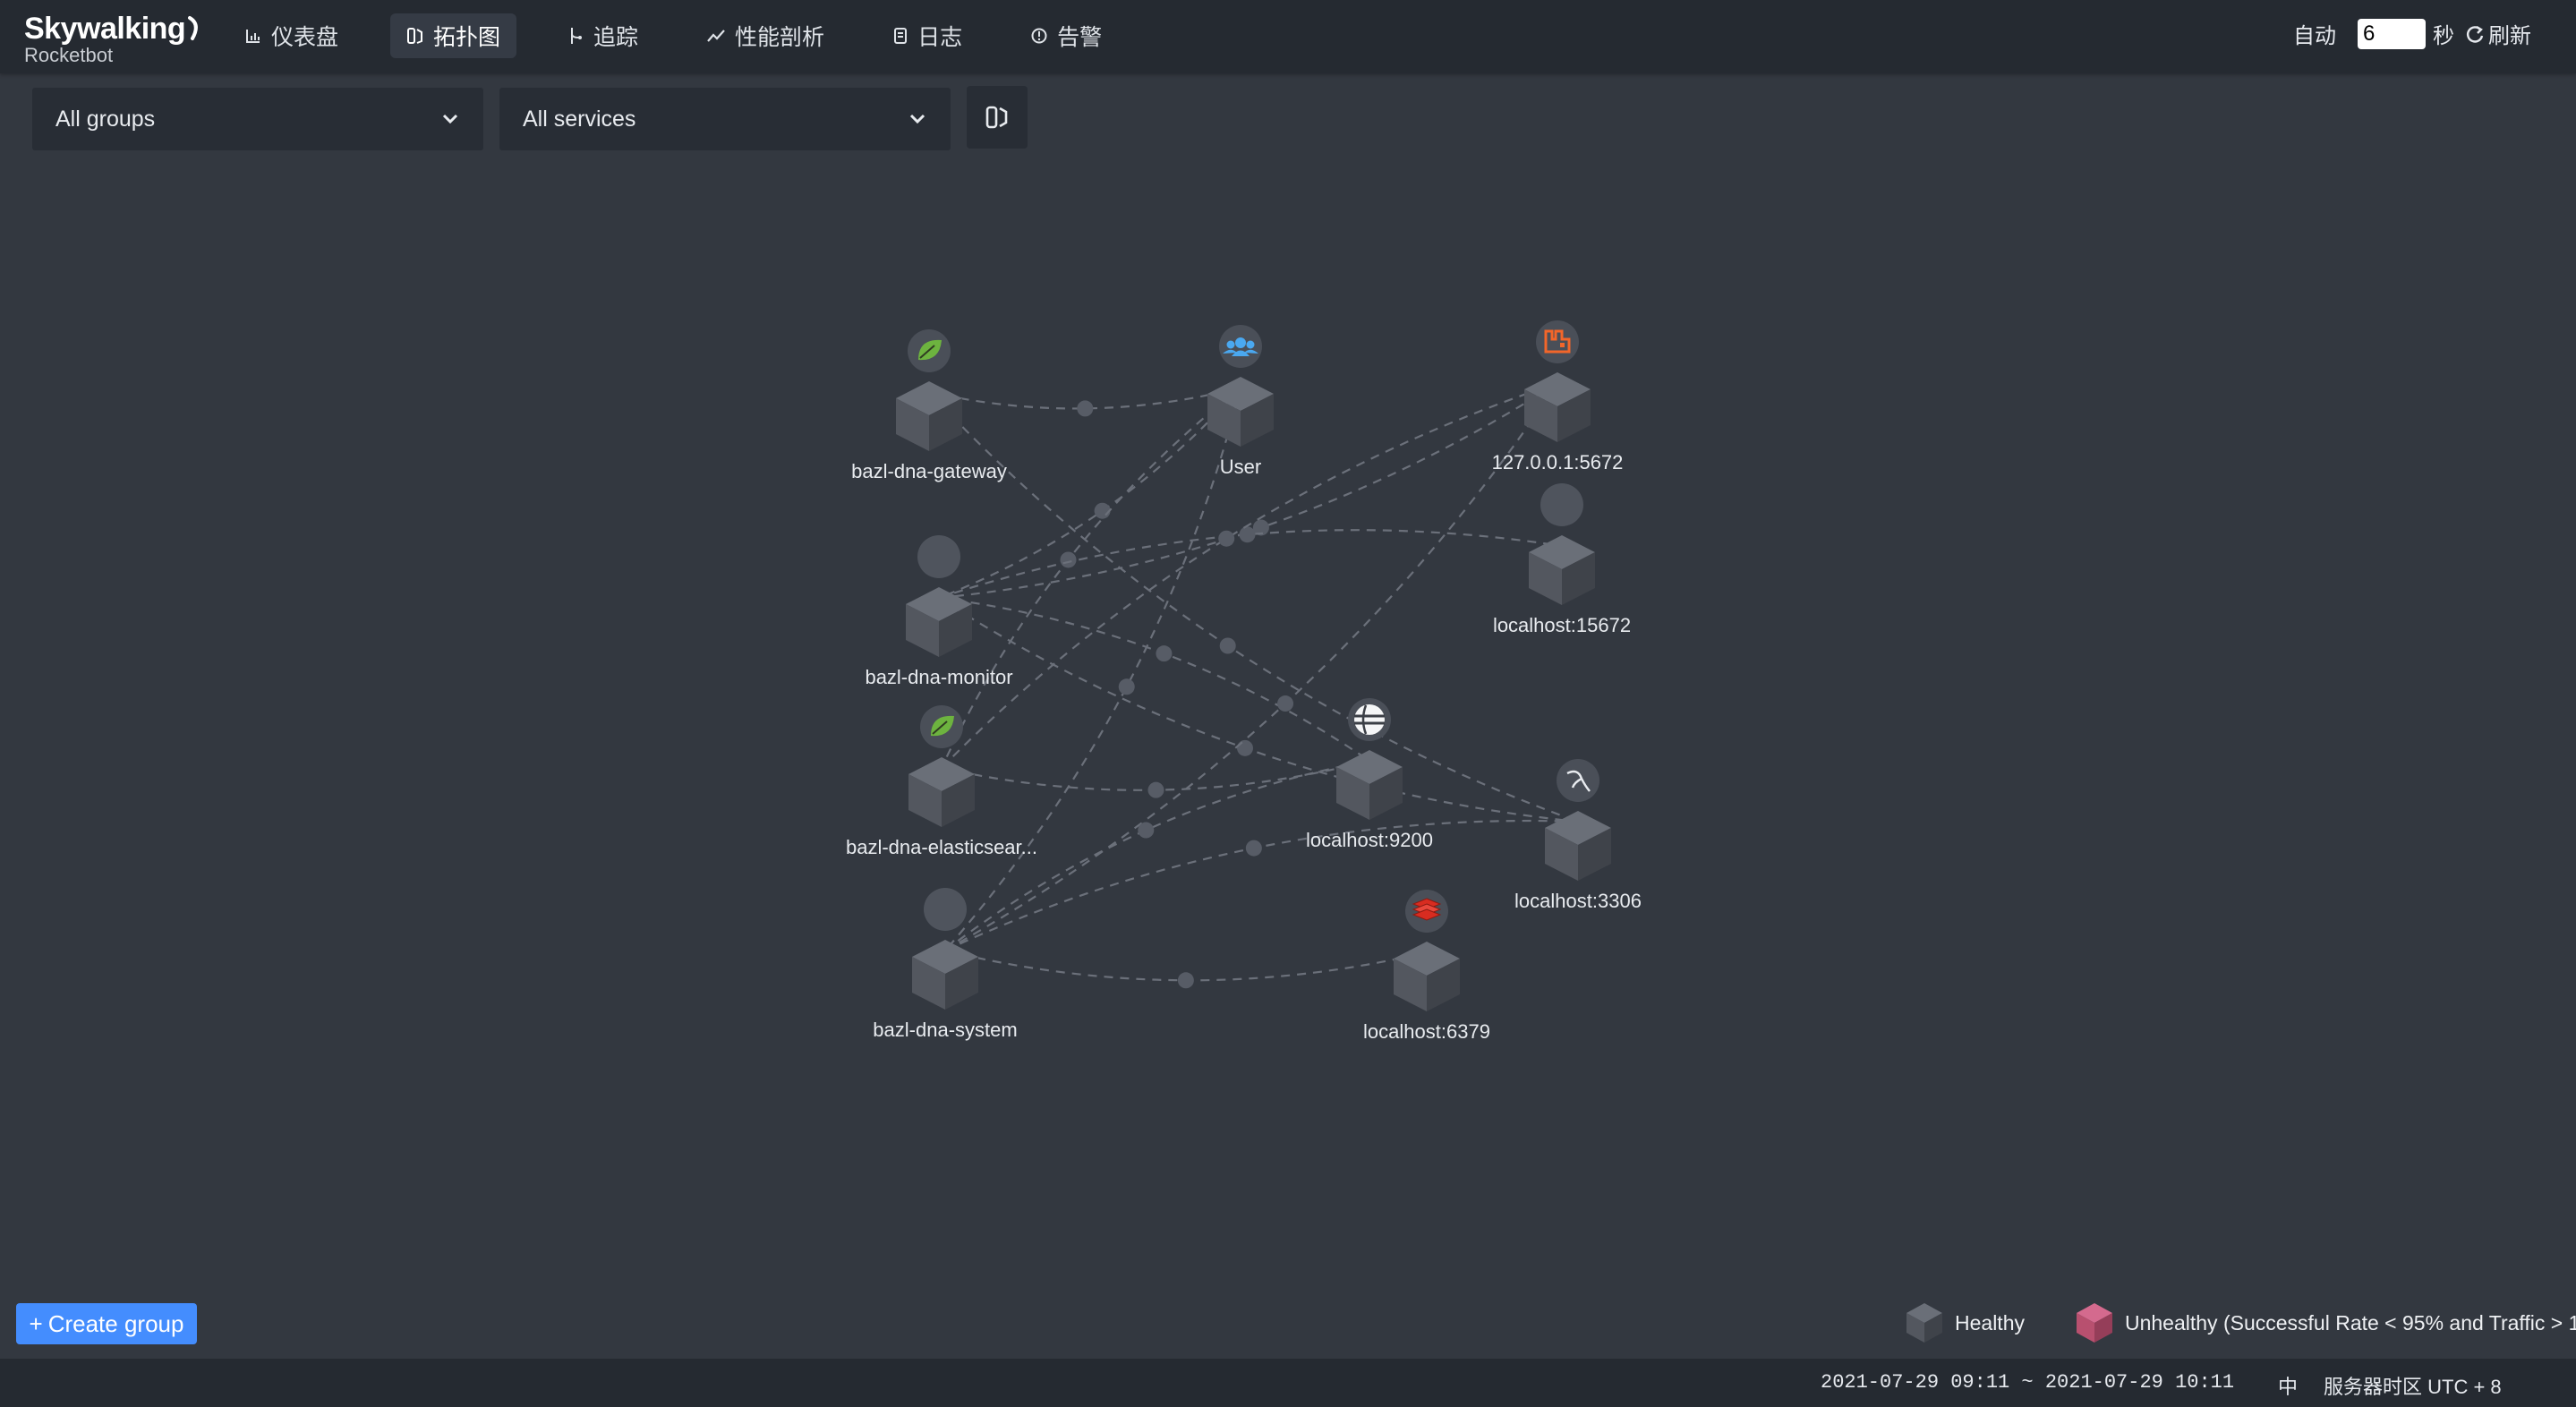 The height and width of the screenshot is (1407, 2576). I want to click on topology-node-rabbit: 127.0.0.1:5672, so click(1558, 396).